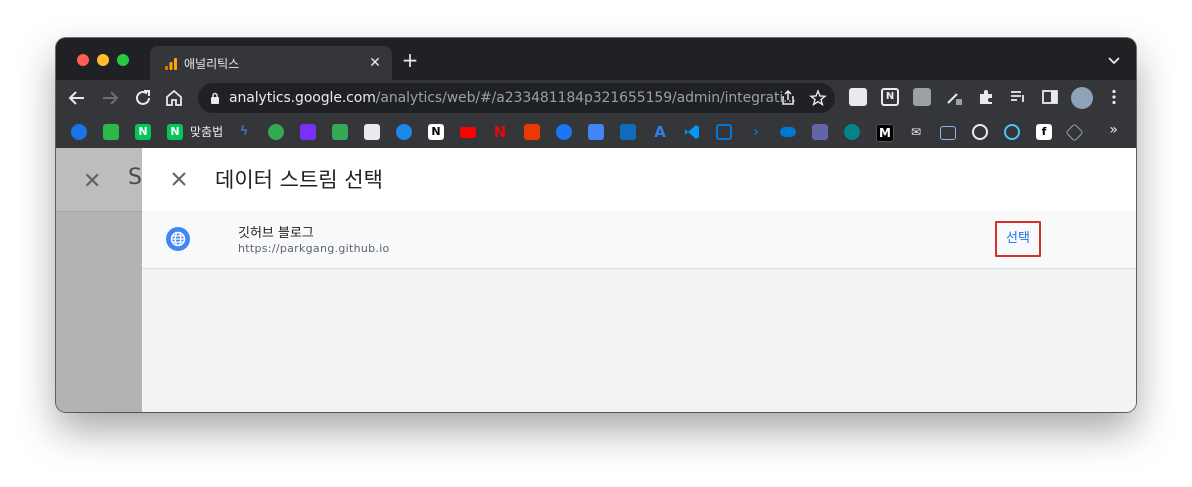 This screenshot has width=1192, height=487. Describe the element at coordinates (299, 180) in the screenshot. I see `dialog-title: 데이터 스트림 선택` at that location.